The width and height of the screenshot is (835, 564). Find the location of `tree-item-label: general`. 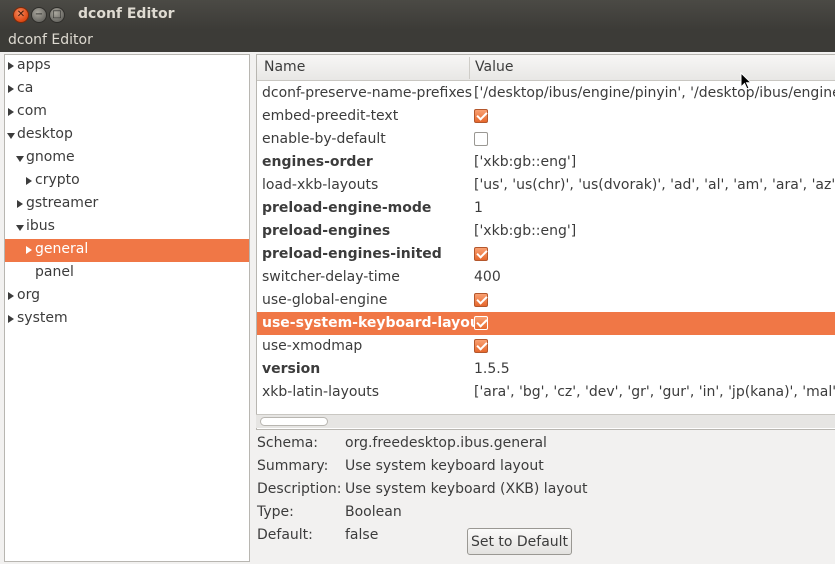

tree-item-label: general is located at coordinates (62, 249).